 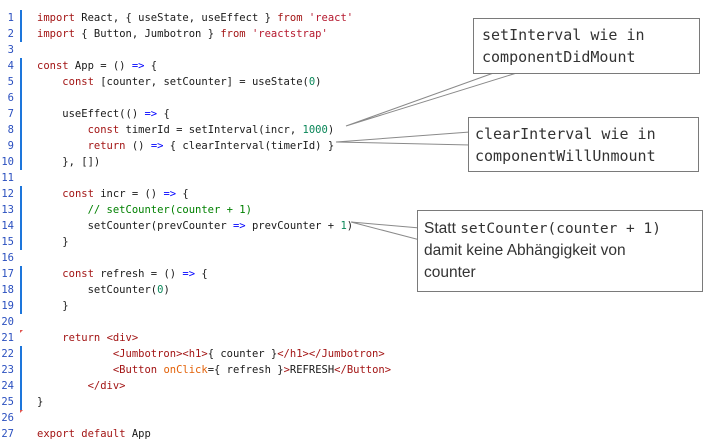 I want to click on callout-statt-line2: damit keine Abhängigkeit von, so click(x=525, y=250).